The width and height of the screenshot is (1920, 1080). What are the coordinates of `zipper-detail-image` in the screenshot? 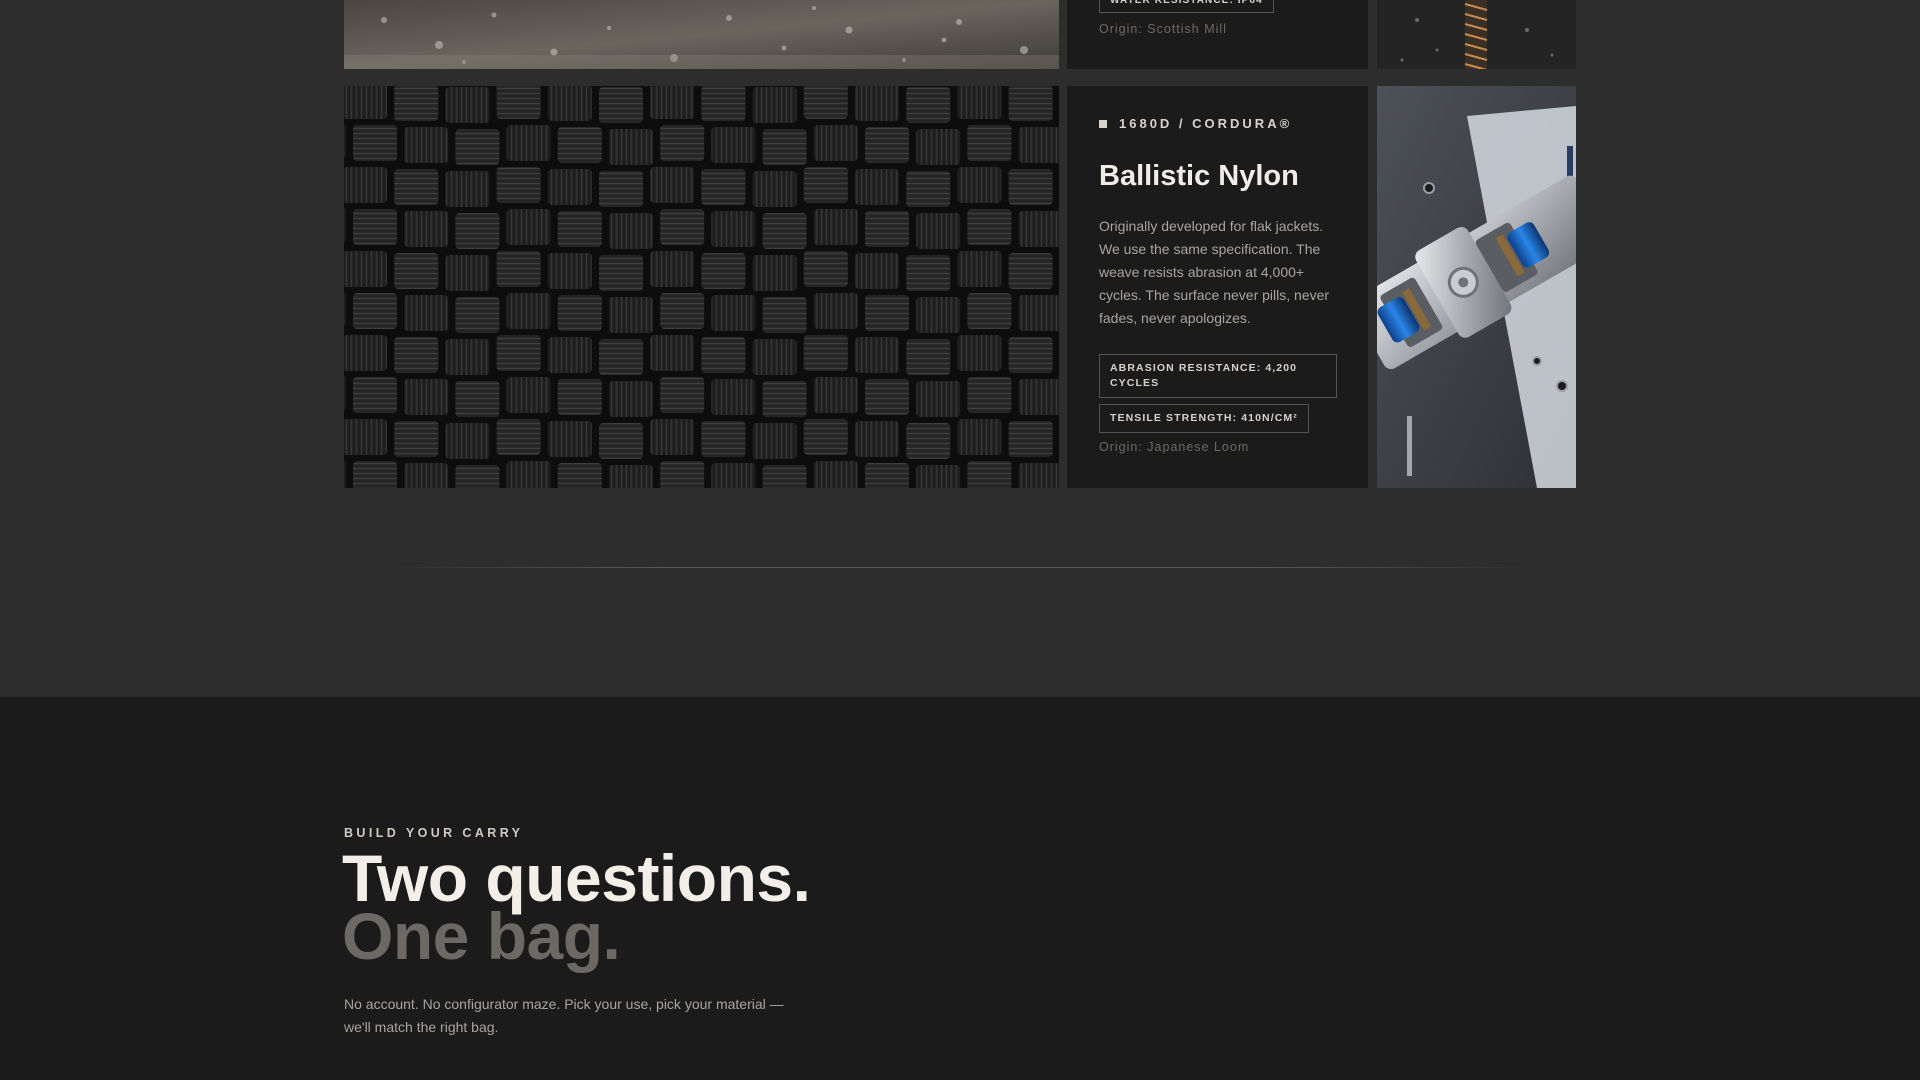 It's located at (1476, 34).